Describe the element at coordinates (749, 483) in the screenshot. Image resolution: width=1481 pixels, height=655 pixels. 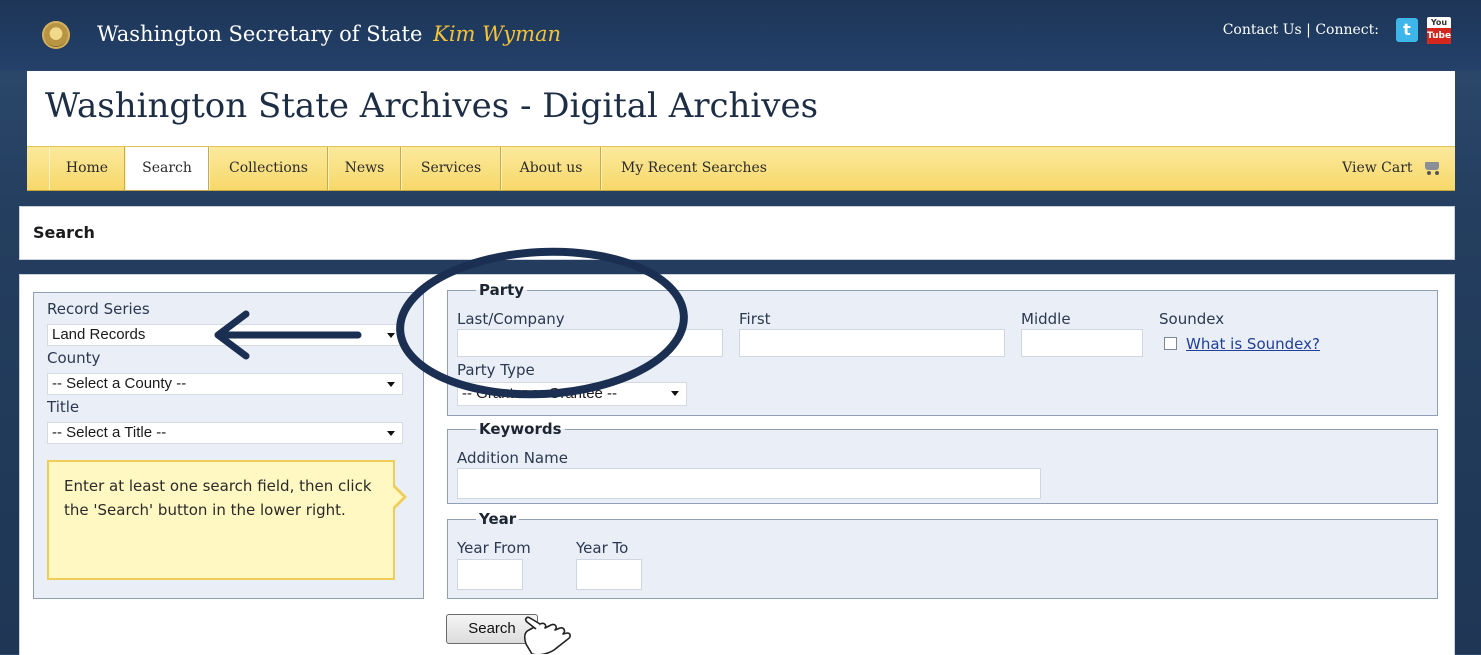
I see `addition-name-input` at that location.